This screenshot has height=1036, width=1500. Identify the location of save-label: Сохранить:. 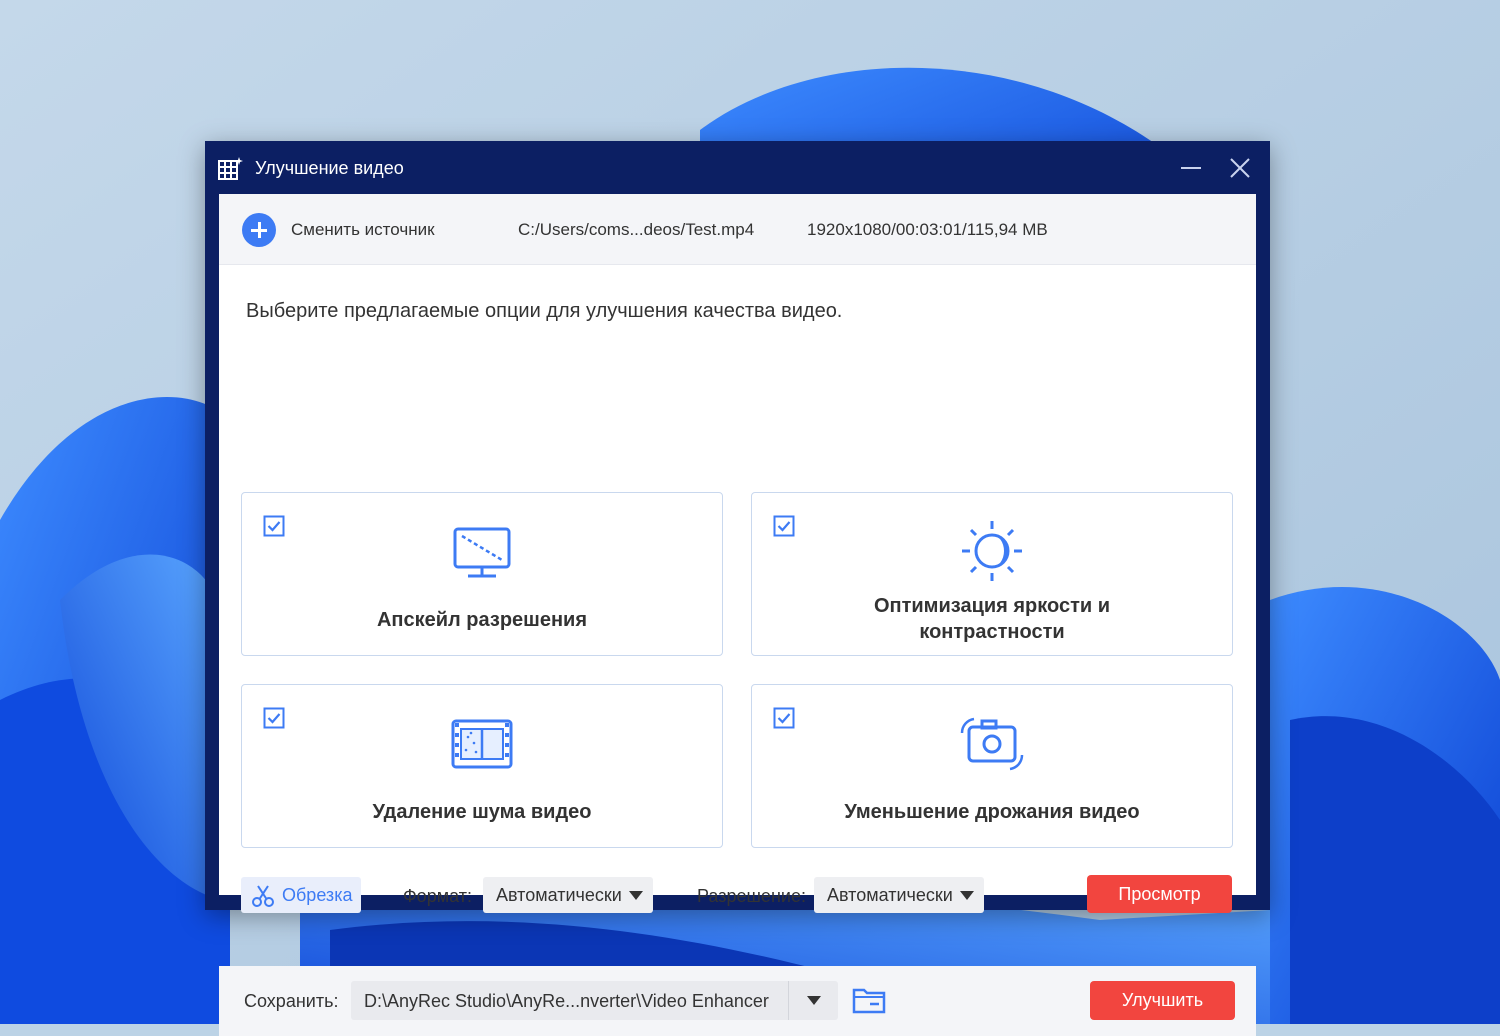
(291, 1001).